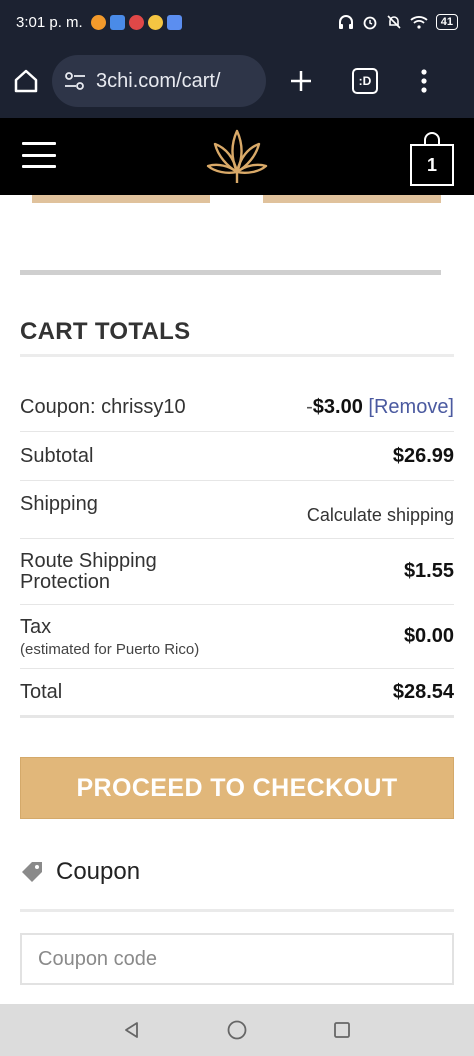 This screenshot has width=474, height=1056. Describe the element at coordinates (342, 1030) in the screenshot. I see `recents-icon` at that location.